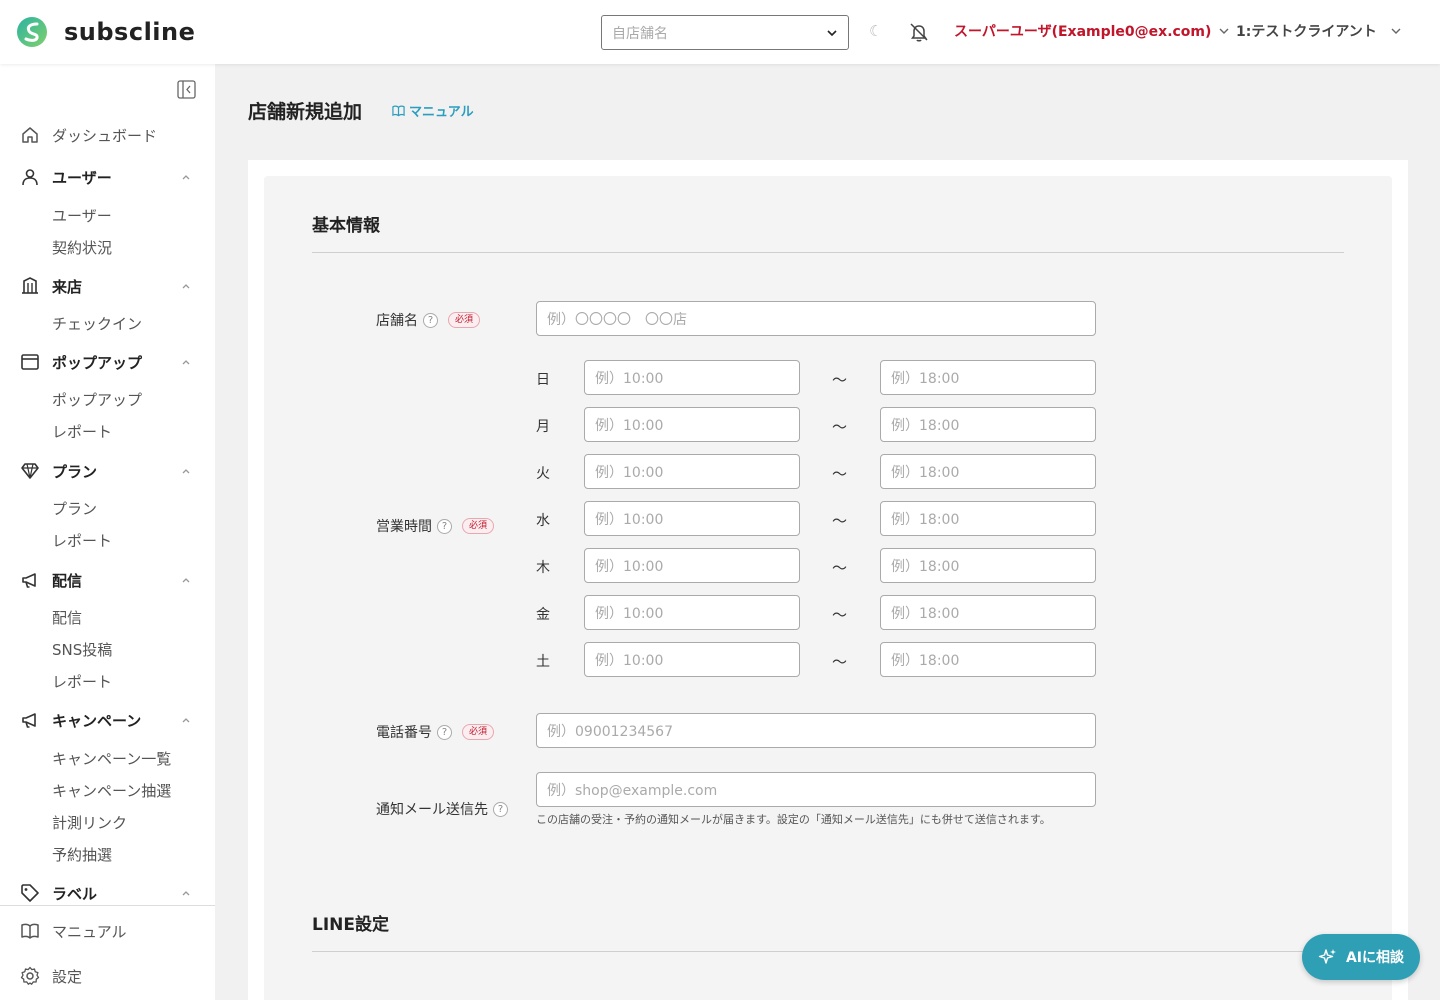 This screenshot has width=1440, height=1000. What do you see at coordinates (442, 809) in the screenshot?
I see `field-label-notify-email: 通知メール送信先 ?` at bounding box center [442, 809].